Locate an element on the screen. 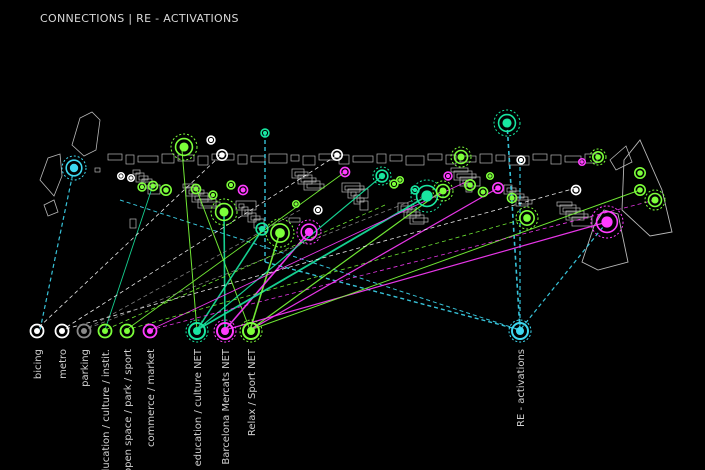 The height and width of the screenshot is (470, 705). legend-item: RE - activations is located at coordinates (520, 373).